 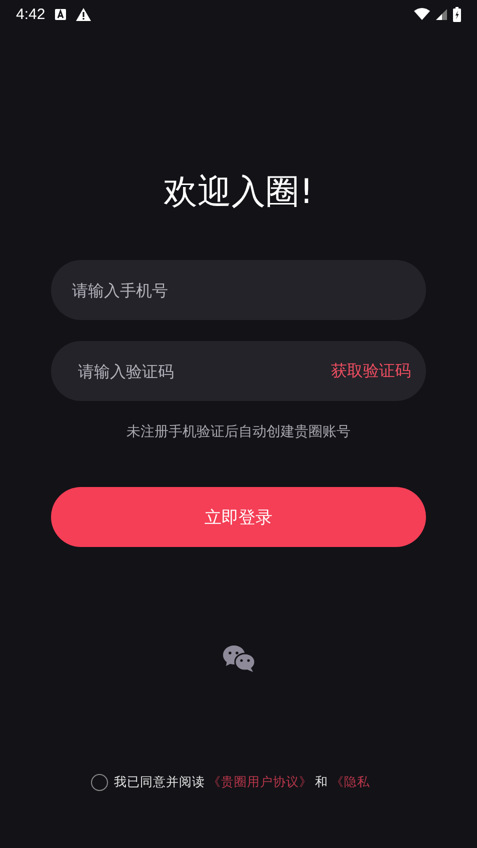 I want to click on and-text: 和, so click(x=321, y=782).